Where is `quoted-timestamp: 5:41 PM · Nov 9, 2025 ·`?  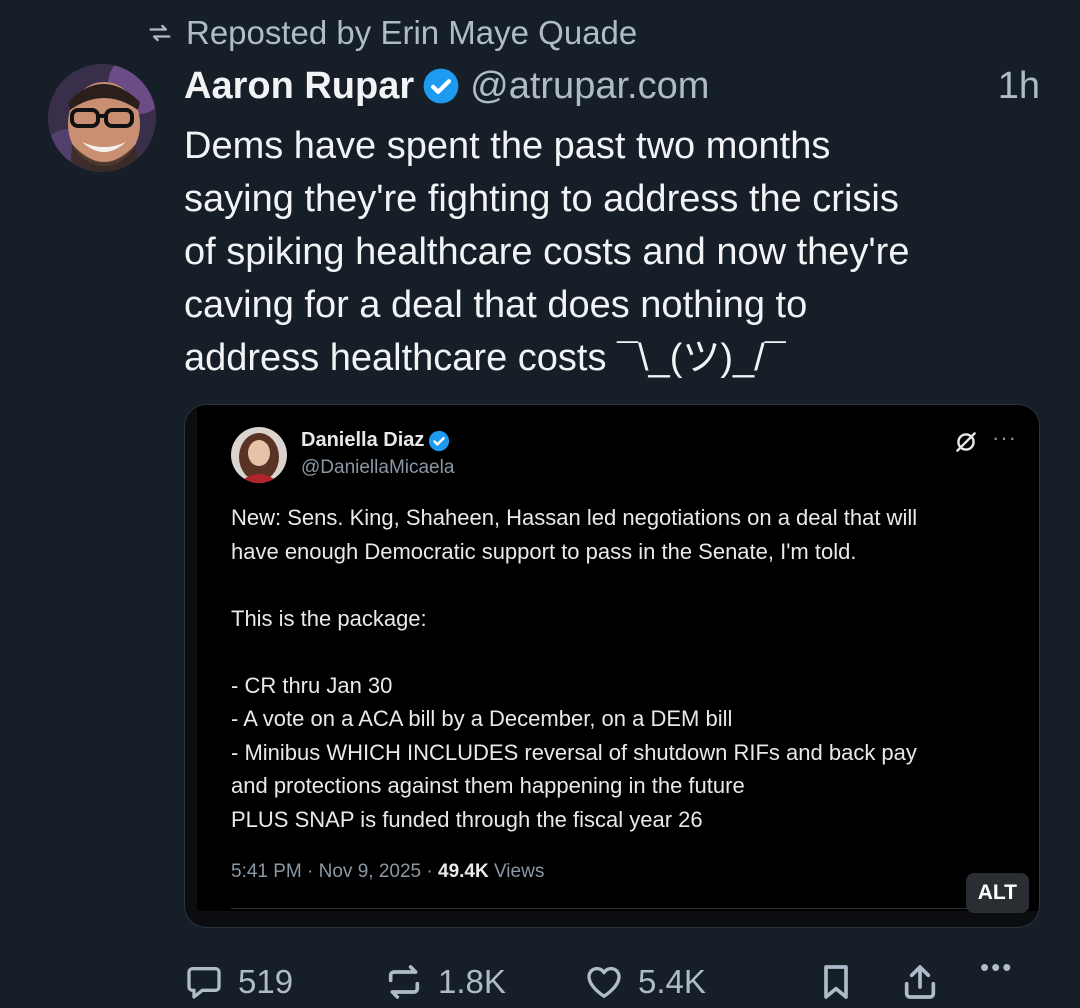
quoted-timestamp: 5:41 PM · Nov 9, 2025 · is located at coordinates (334, 871).